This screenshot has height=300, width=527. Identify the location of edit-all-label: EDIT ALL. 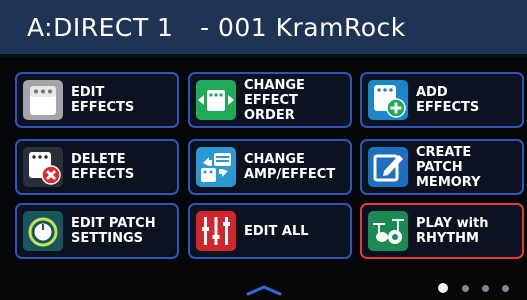
(276, 231).